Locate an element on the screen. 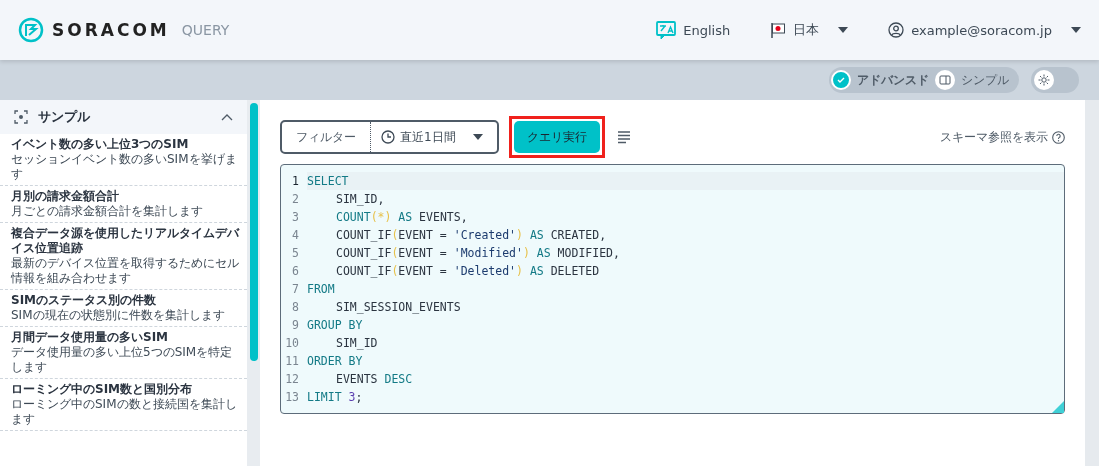  line-number: 9 is located at coordinates (295, 325).